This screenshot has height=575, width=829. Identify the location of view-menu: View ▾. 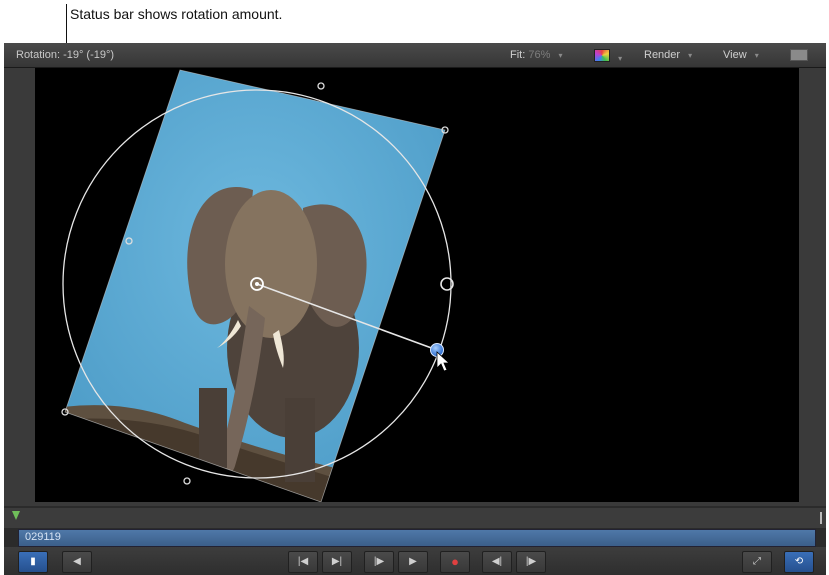
(741, 55).